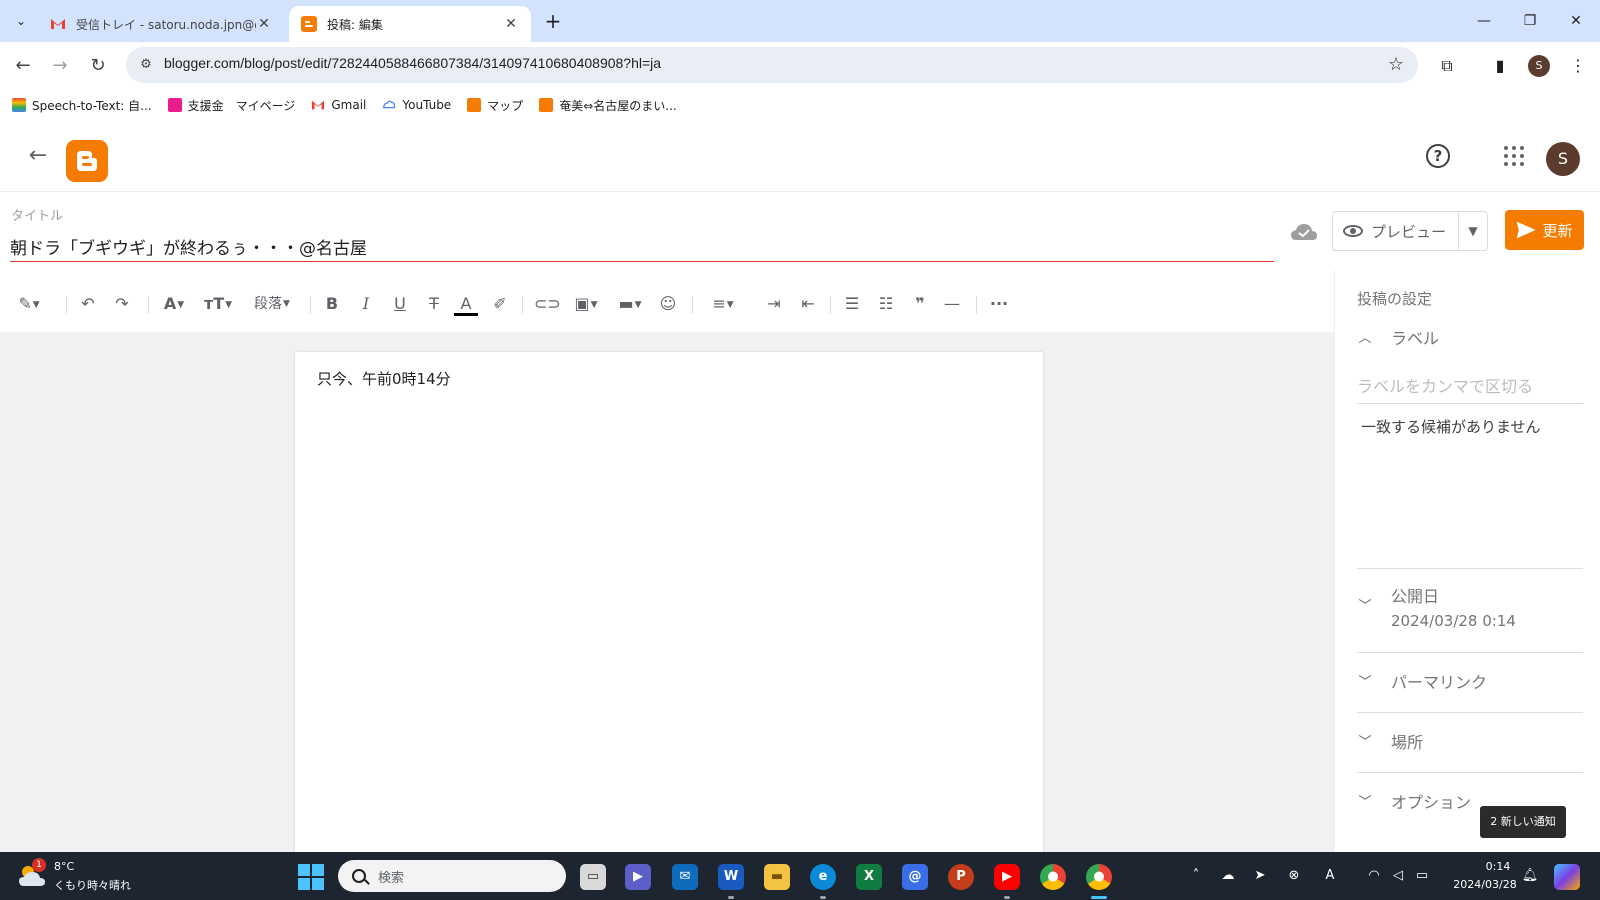  I want to click on compose-mode-pencil-icon: ✎▼, so click(29, 304).